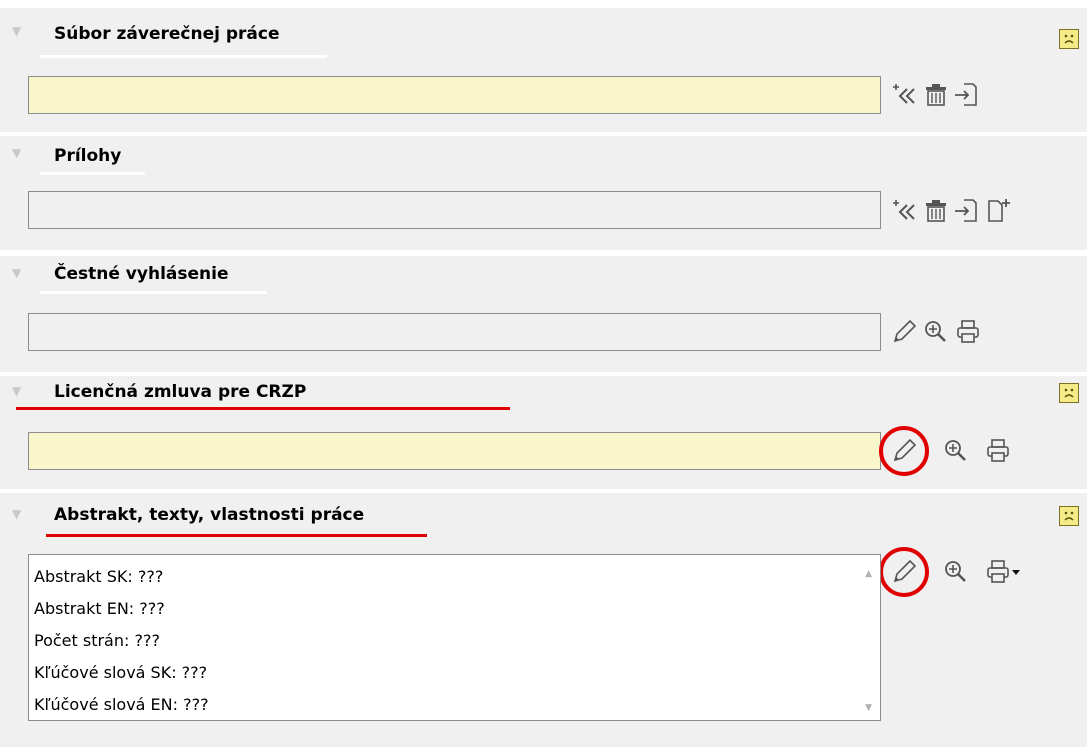  What do you see at coordinates (88, 156) in the screenshot?
I see `section-title: Prílohy` at bounding box center [88, 156].